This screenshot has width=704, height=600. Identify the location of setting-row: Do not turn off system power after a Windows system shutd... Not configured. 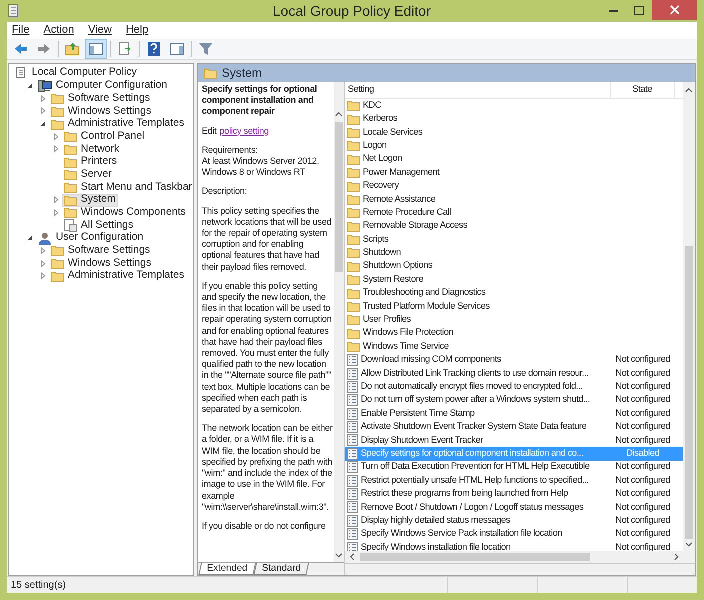
(514, 400).